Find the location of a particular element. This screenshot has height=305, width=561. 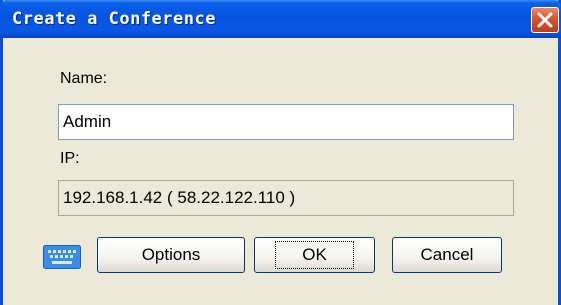

options-button: Options is located at coordinates (171, 255).